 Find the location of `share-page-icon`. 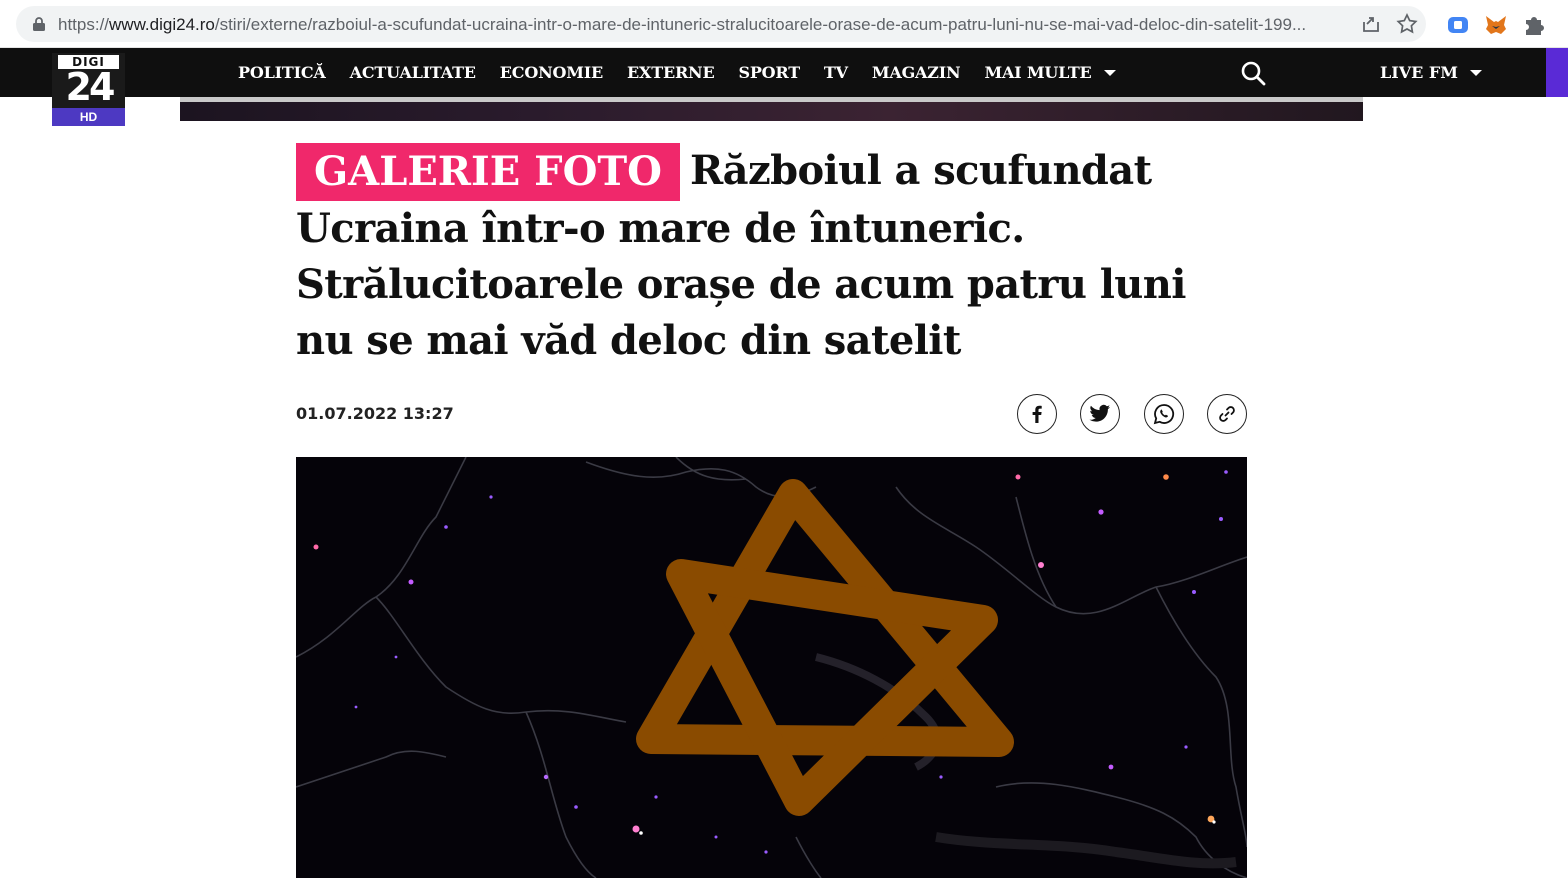

share-page-icon is located at coordinates (1371, 24).